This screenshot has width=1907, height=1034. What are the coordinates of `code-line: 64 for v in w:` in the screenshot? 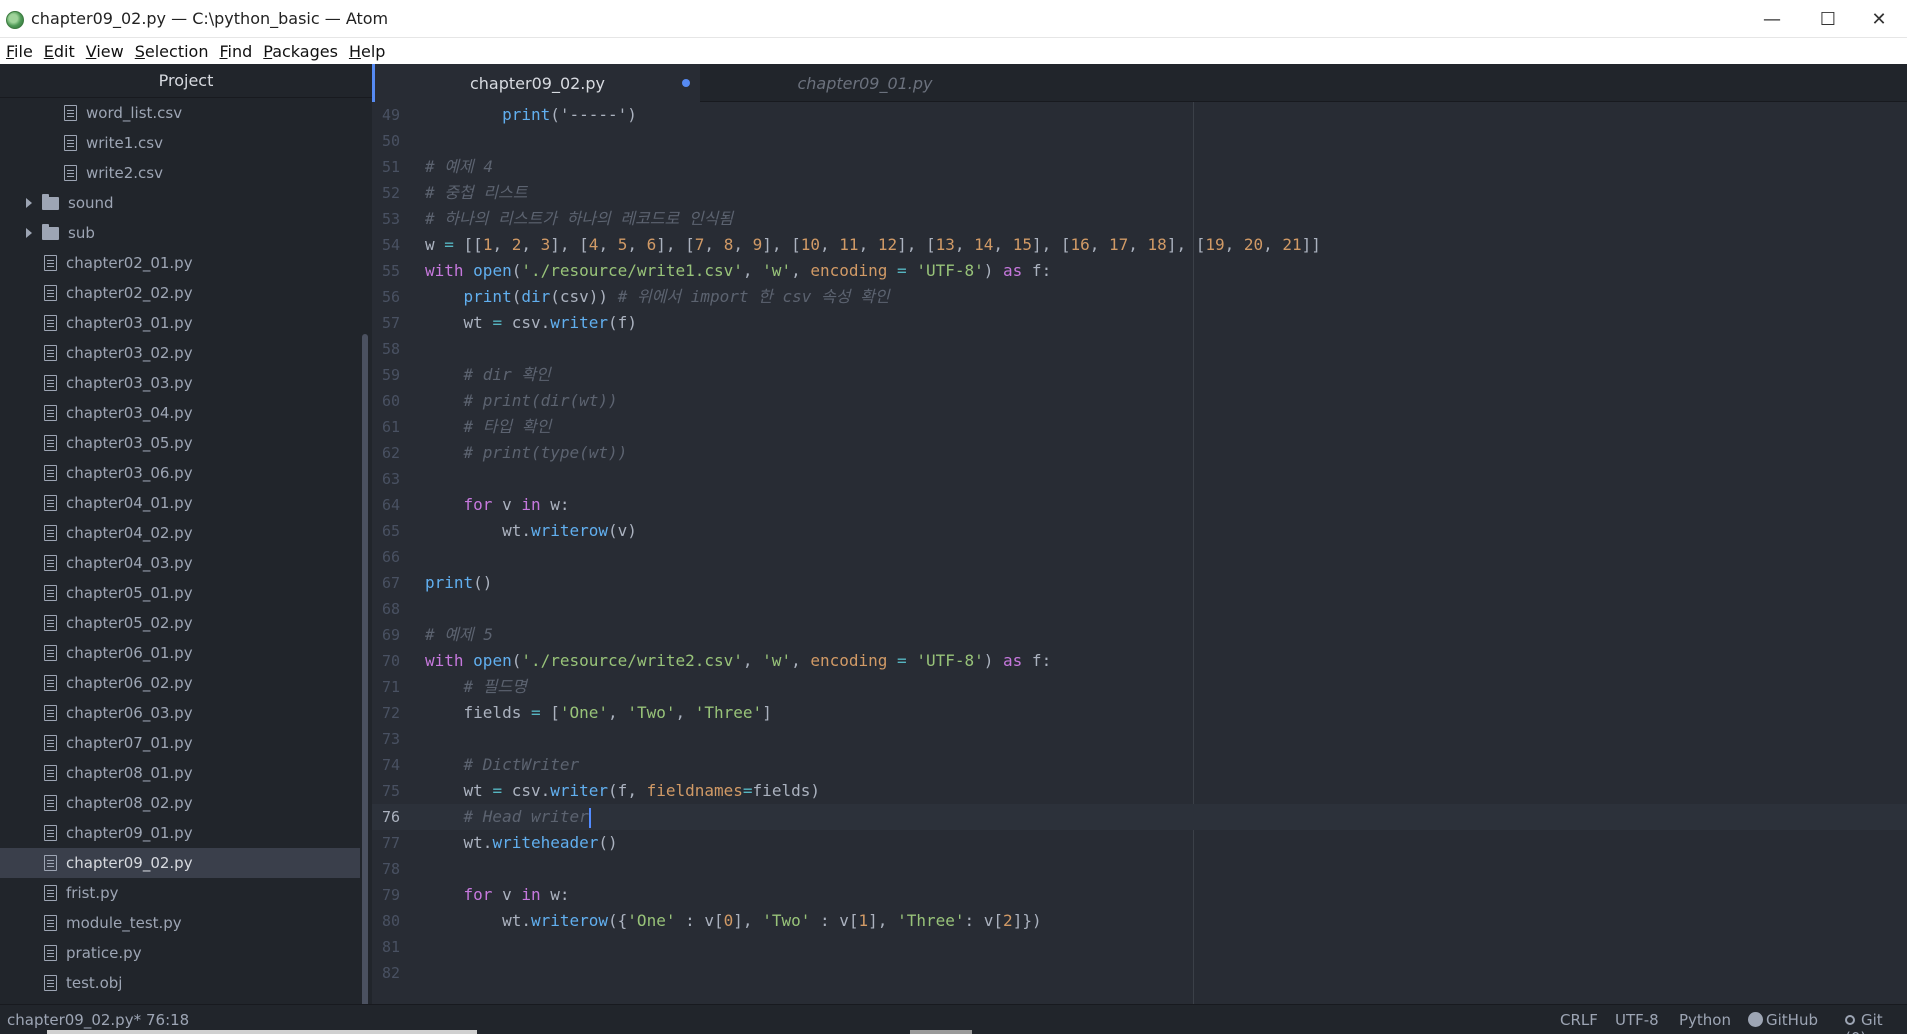 It's located at (1139, 505).